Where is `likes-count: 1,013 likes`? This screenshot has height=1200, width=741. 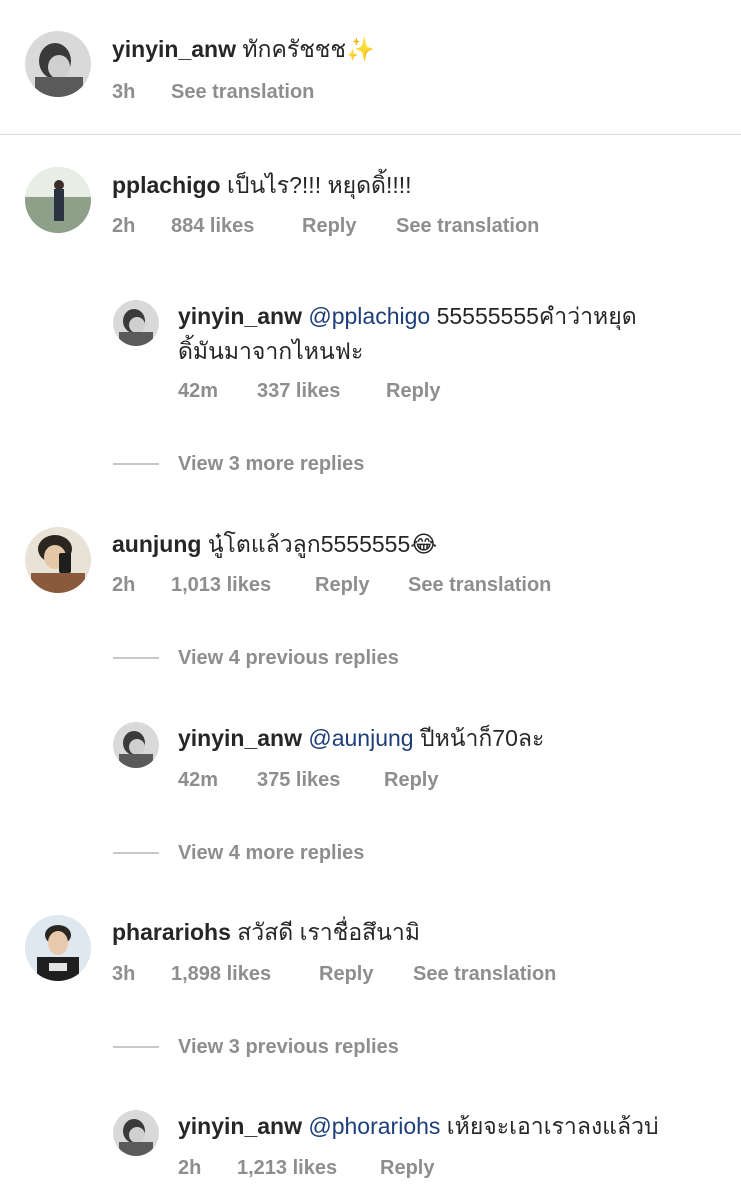 likes-count: 1,013 likes is located at coordinates (221, 585).